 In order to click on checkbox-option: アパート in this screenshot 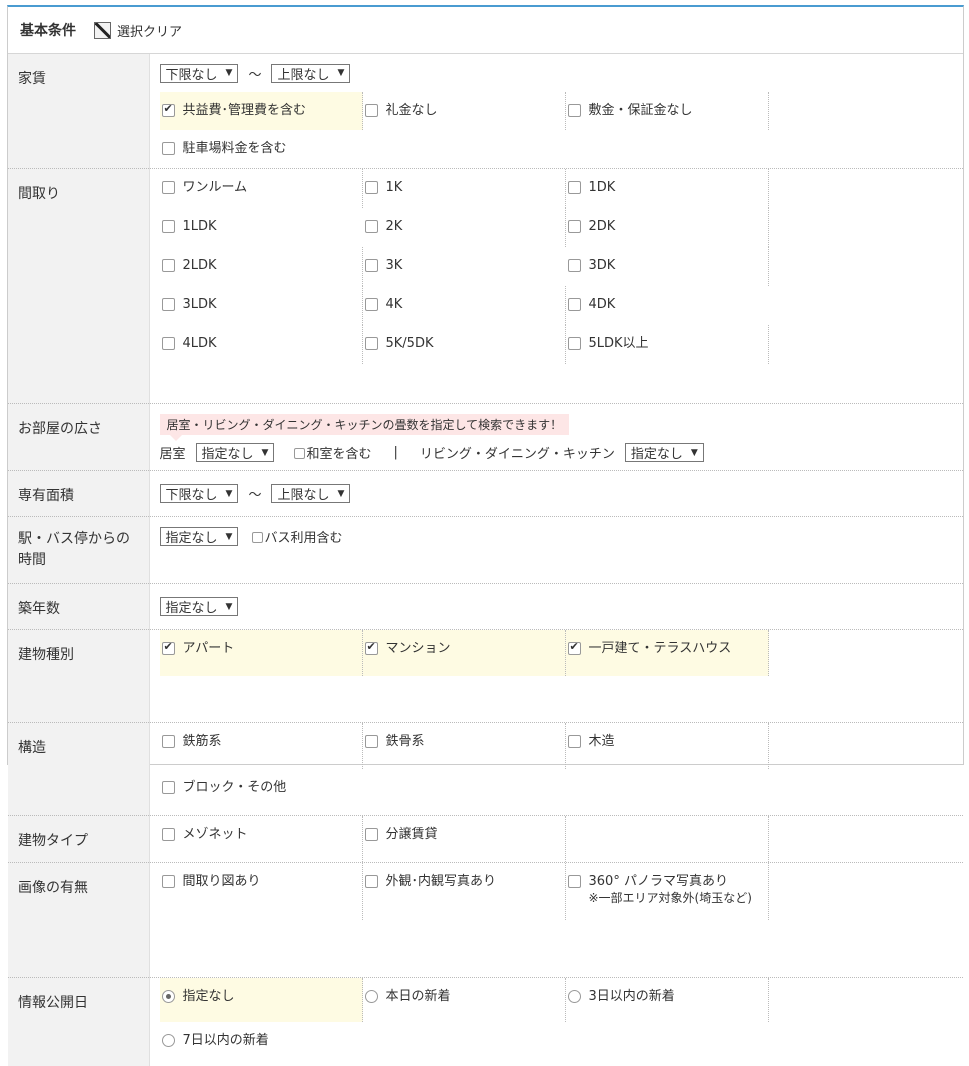, I will do `click(261, 653)`.